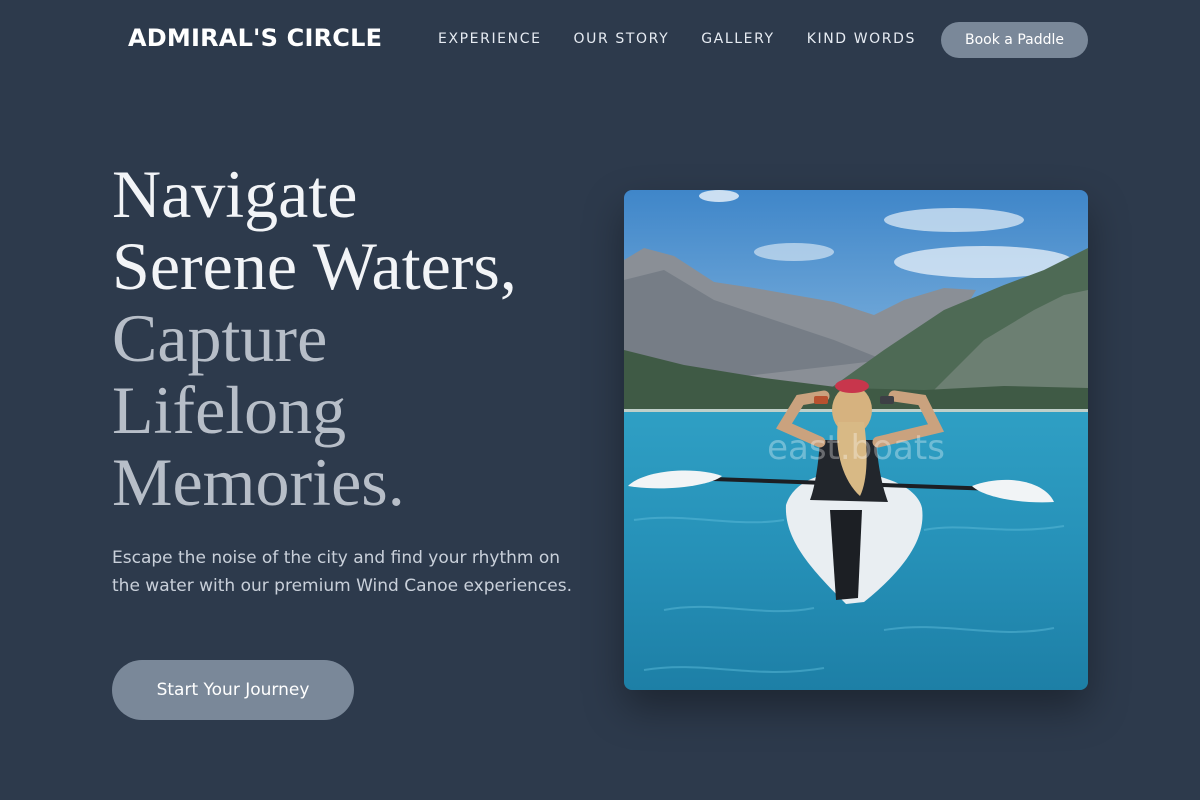 This screenshot has width=1200, height=800. What do you see at coordinates (235, 194) in the screenshot?
I see `hero-title-line: Navigate` at bounding box center [235, 194].